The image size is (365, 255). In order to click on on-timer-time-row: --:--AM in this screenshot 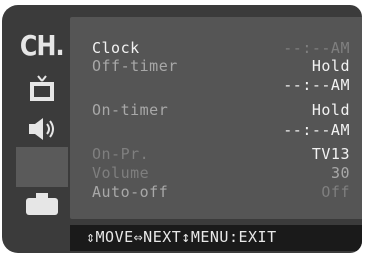, I will do `click(221, 130)`.